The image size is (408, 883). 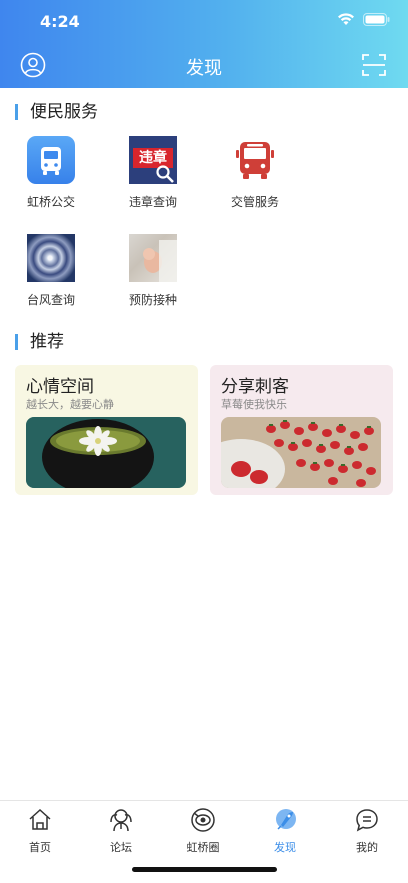 I want to click on service-label: 预防接种, so click(x=152, y=300).